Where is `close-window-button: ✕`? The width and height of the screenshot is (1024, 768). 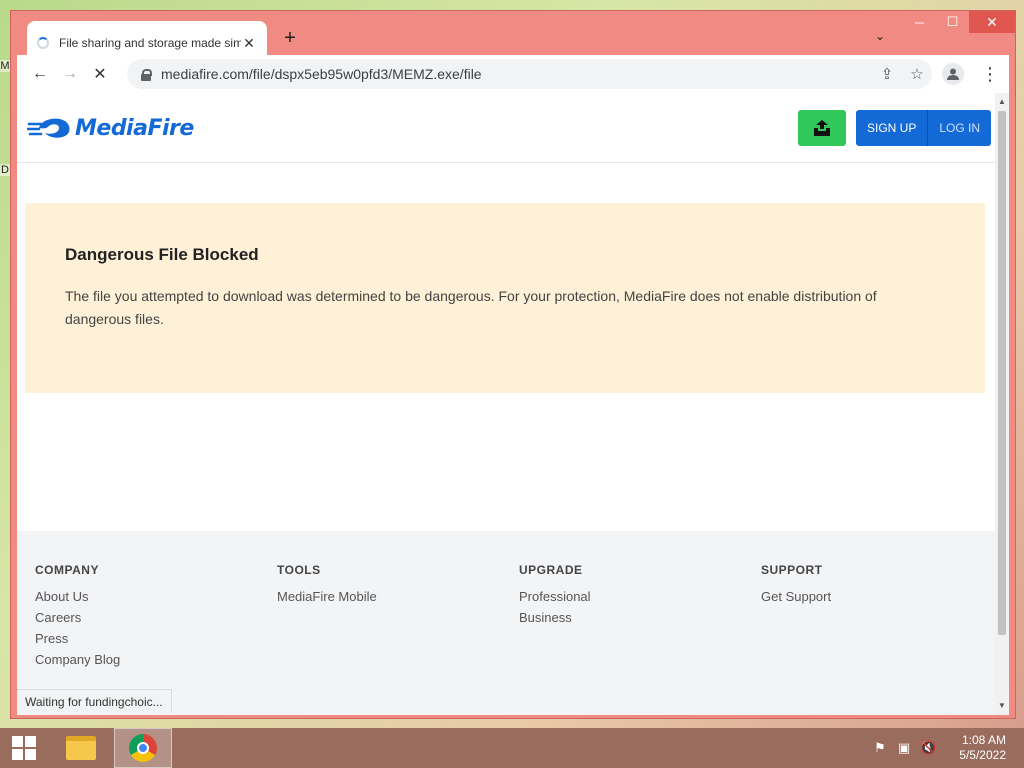
close-window-button: ✕ is located at coordinates (992, 22).